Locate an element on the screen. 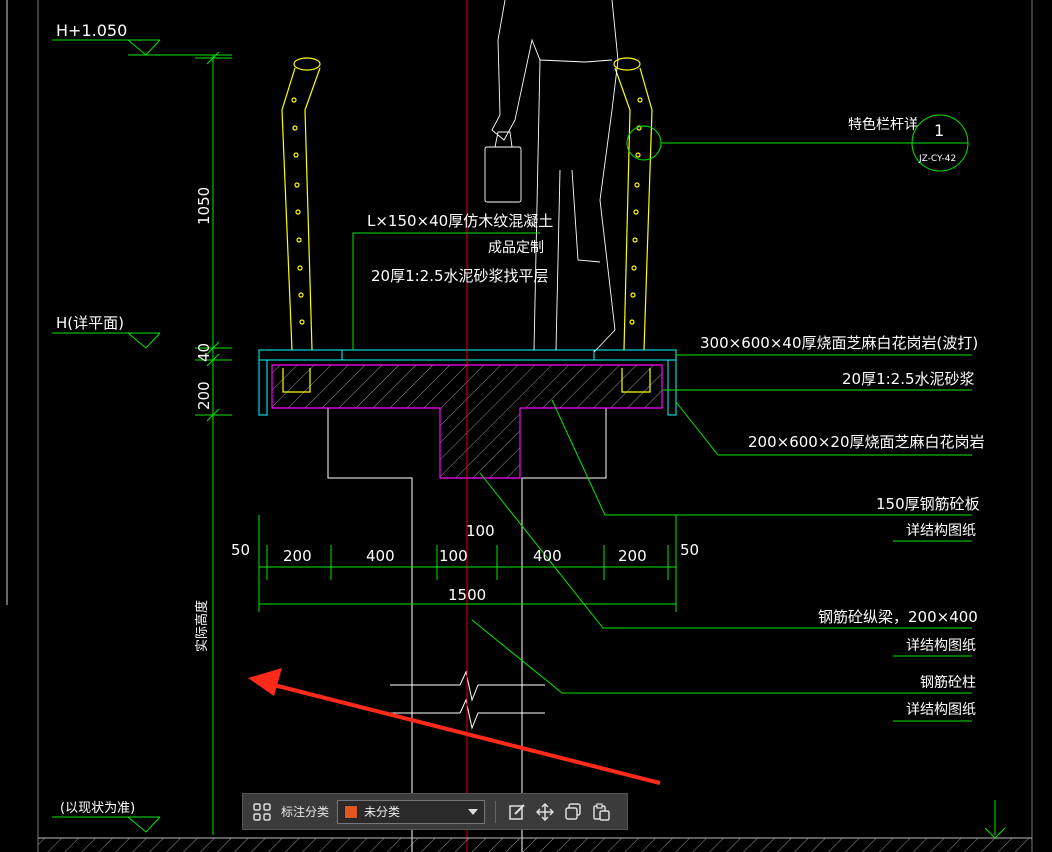 The width and height of the screenshot is (1052, 852). level-marker-top is located at coordinates (142, 47).